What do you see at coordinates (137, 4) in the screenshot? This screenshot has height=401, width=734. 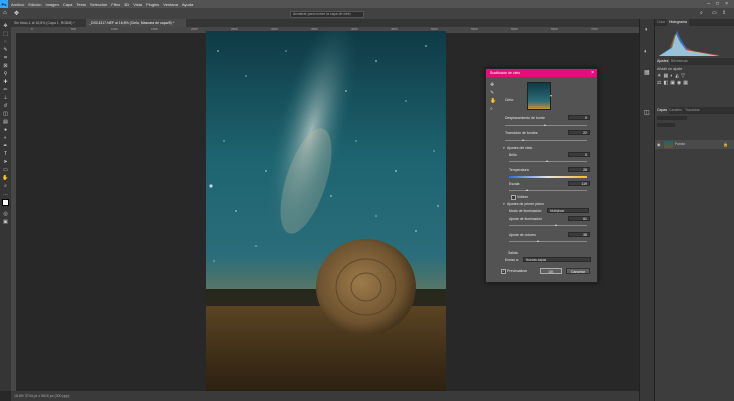 I see `menu-vista: Vista` at bounding box center [137, 4].